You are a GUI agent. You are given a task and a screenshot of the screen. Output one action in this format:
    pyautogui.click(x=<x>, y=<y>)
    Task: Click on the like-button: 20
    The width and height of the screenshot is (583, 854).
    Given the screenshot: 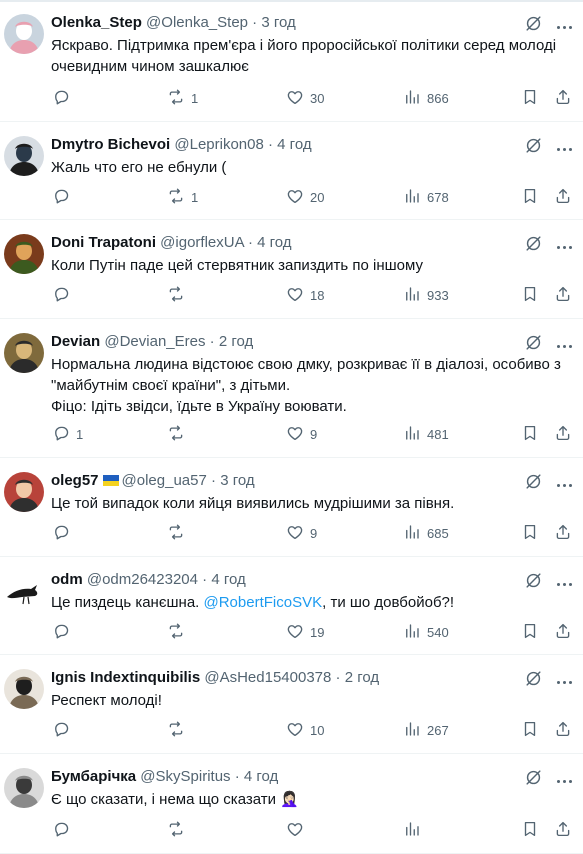 What is the action you would take?
    pyautogui.click(x=305, y=197)
    